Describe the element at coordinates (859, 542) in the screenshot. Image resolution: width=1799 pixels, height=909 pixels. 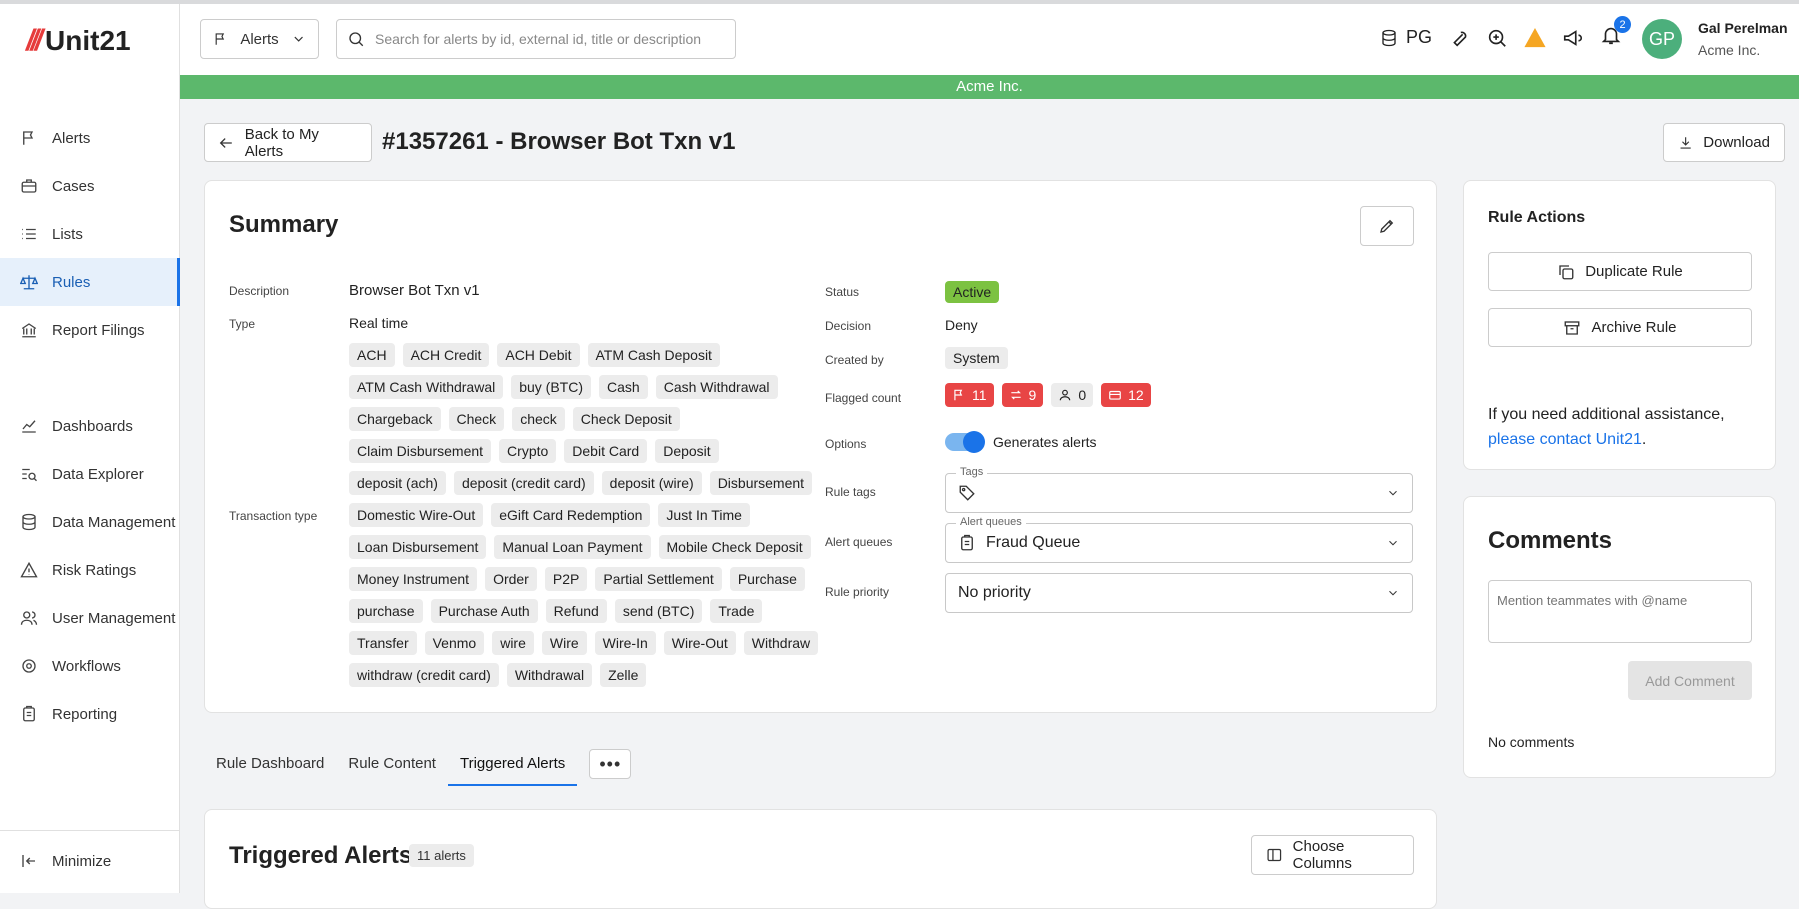
I see `alert-queues-label: Alert queues` at that location.